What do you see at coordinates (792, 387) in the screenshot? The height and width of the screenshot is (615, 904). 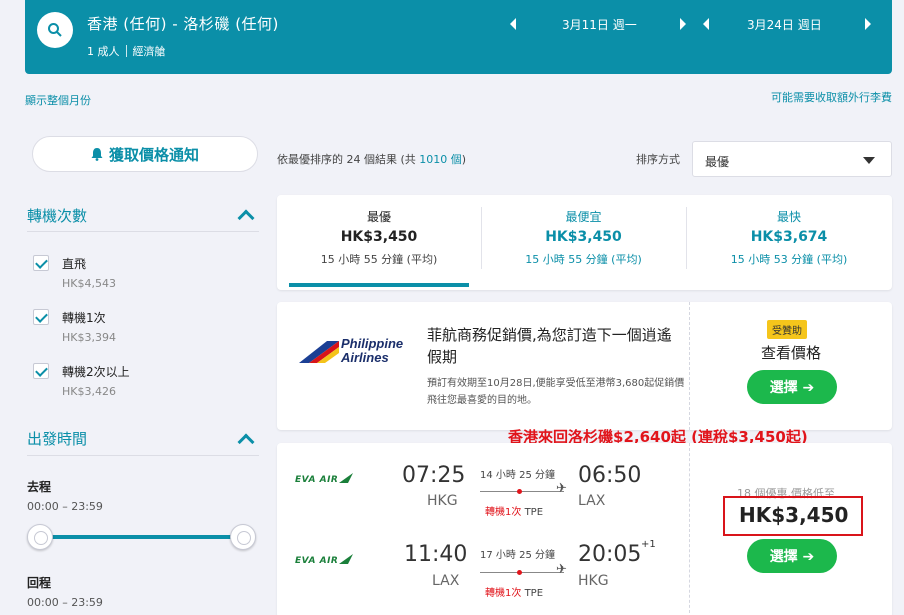 I see `ad-select-button: 選擇 ➔` at bounding box center [792, 387].